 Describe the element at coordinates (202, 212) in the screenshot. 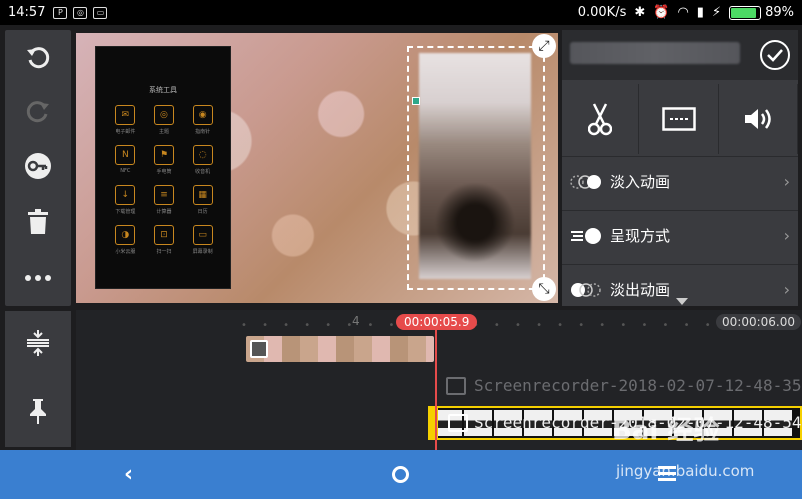

I see `app-label: 日历` at that location.